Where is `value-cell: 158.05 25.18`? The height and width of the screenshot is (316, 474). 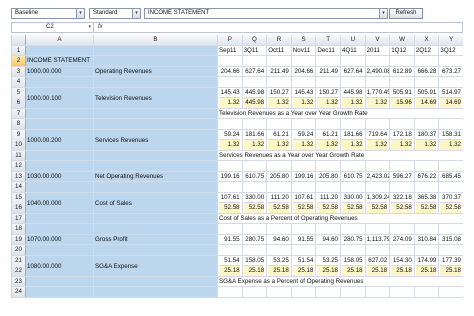 value-cell: 158.05 25.18 is located at coordinates (353, 265).